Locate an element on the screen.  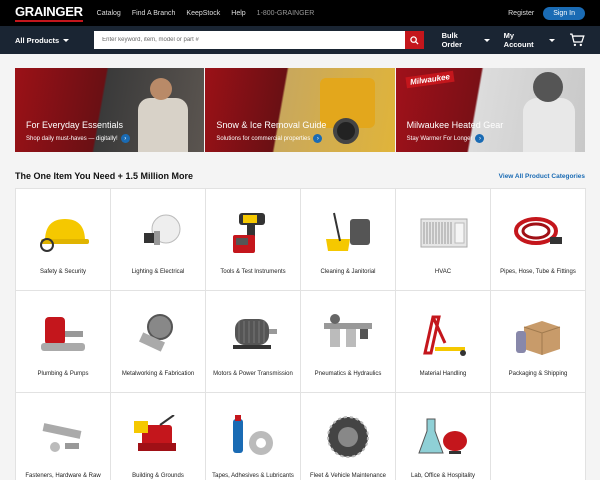
tire-chain-icon is located at coordinates (348, 437).